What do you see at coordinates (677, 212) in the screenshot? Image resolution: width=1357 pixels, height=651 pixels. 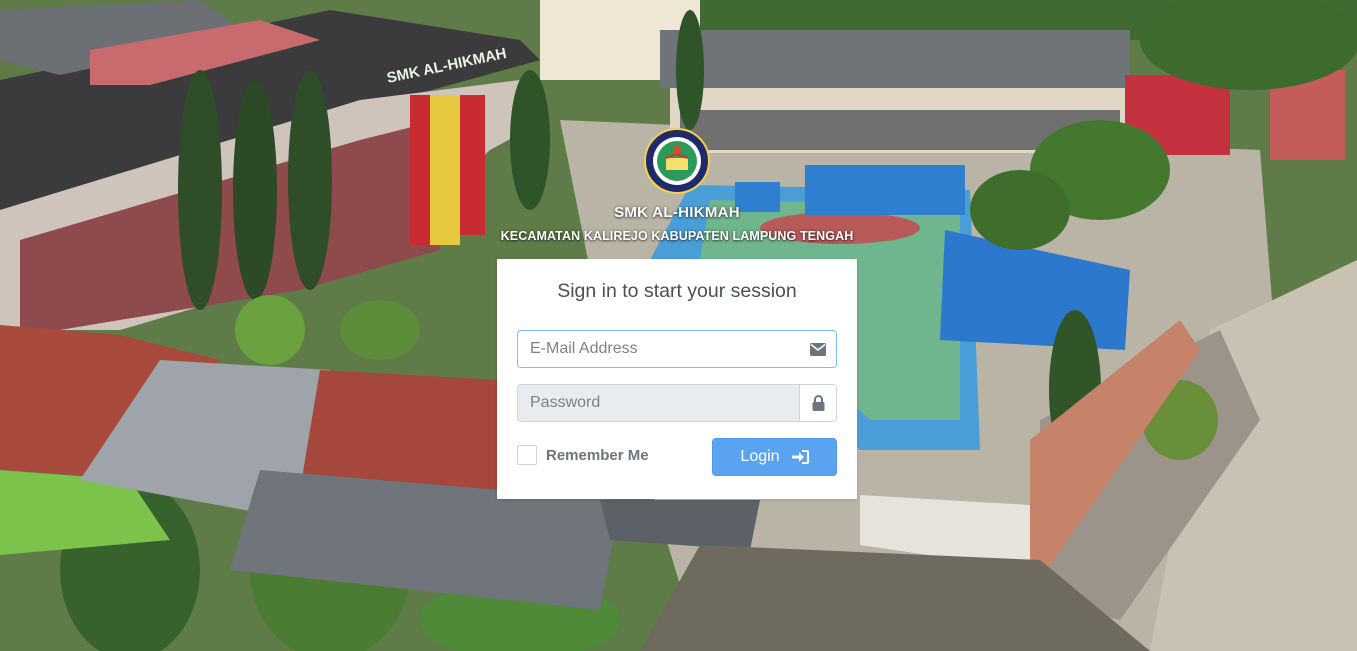 I see `school-name: SMK AL-HIKMAH` at bounding box center [677, 212].